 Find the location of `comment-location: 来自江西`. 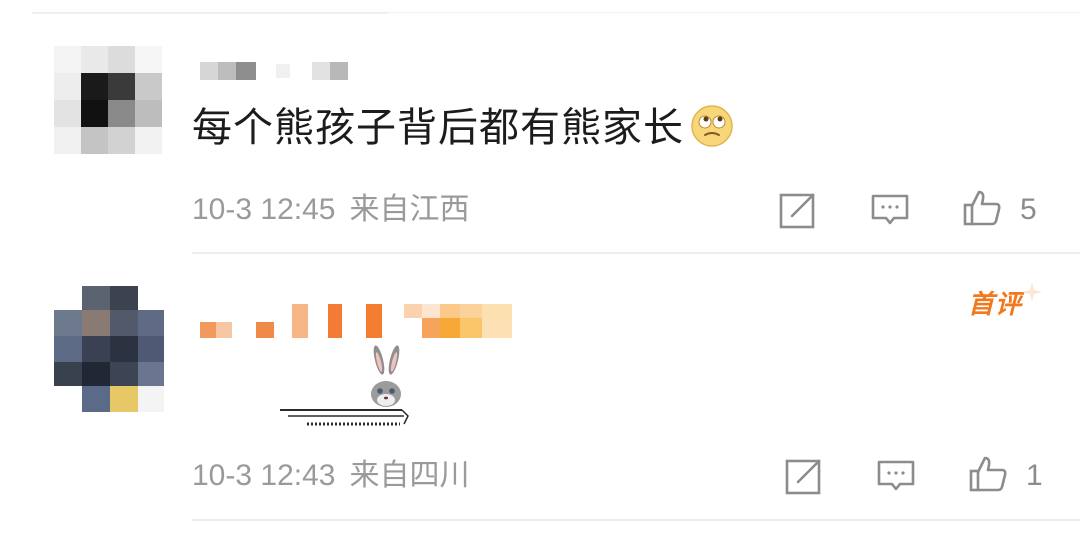

comment-location: 来自江西 is located at coordinates (409, 209).